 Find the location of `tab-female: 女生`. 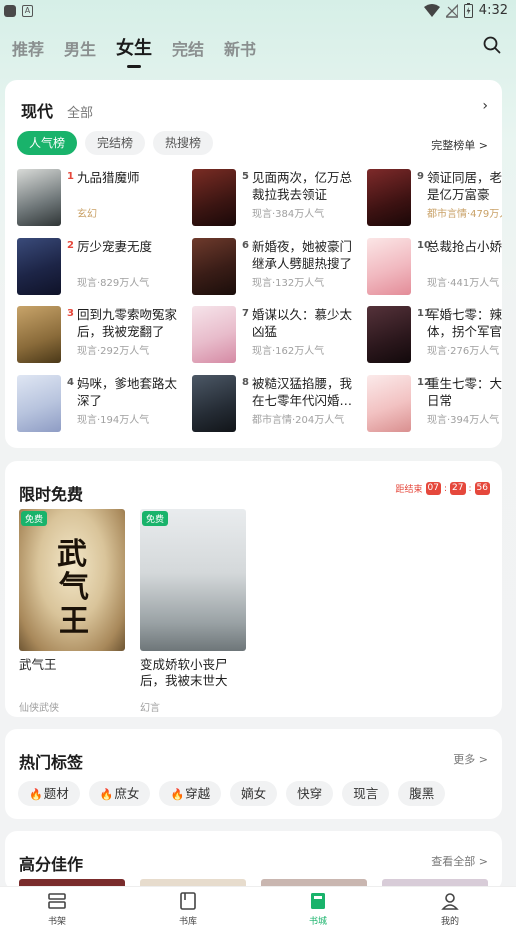

tab-female: 女生 is located at coordinates (134, 51).